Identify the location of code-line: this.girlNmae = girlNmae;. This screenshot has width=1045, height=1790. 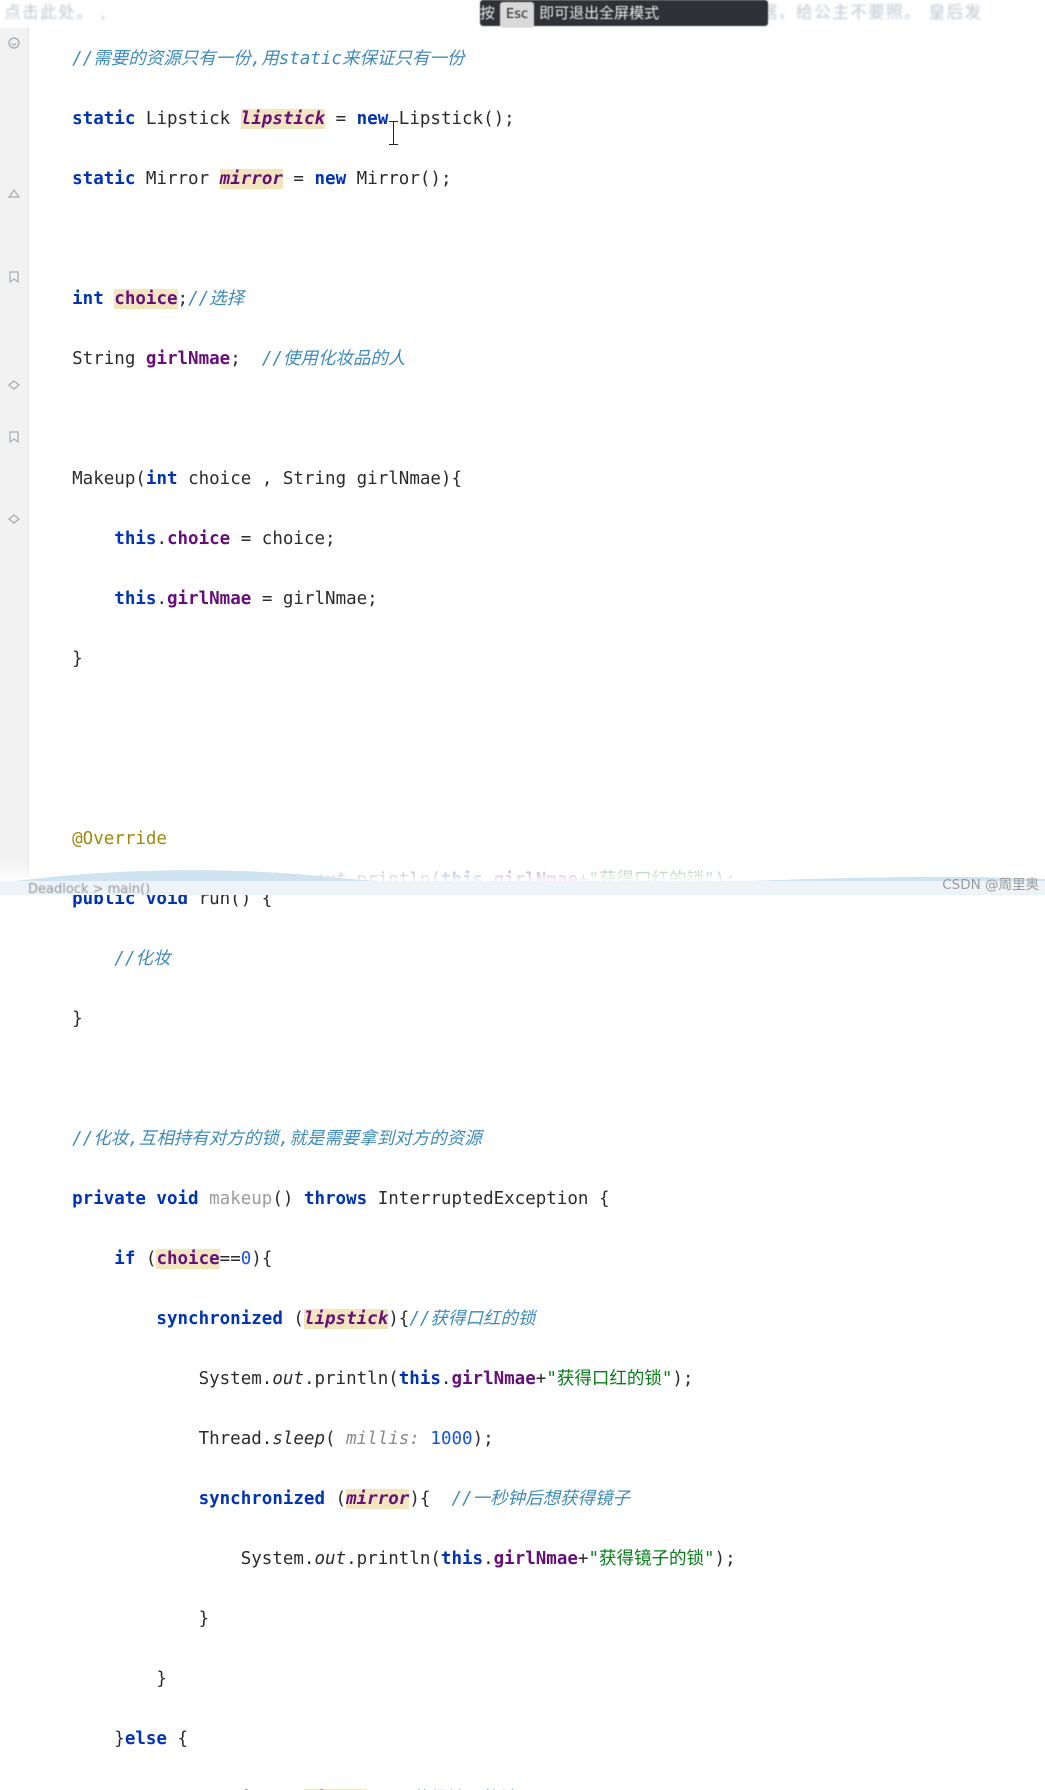
(204, 599).